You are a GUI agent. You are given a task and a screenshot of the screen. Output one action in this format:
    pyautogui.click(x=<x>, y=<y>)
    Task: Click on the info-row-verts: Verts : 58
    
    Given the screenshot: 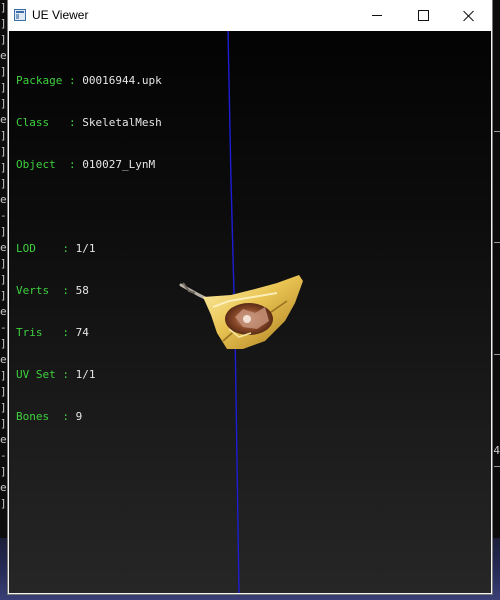 What is the action you would take?
    pyautogui.click(x=52, y=290)
    